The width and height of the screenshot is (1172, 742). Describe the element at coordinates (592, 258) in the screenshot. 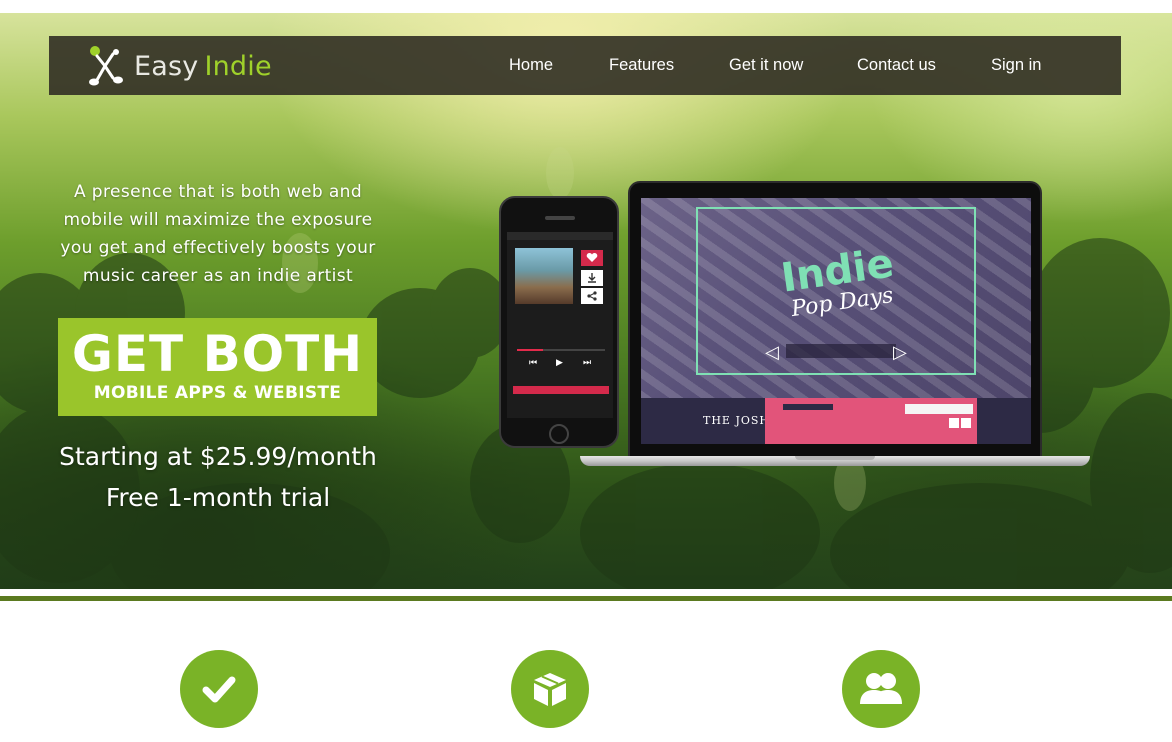

I see `heart-icon` at that location.